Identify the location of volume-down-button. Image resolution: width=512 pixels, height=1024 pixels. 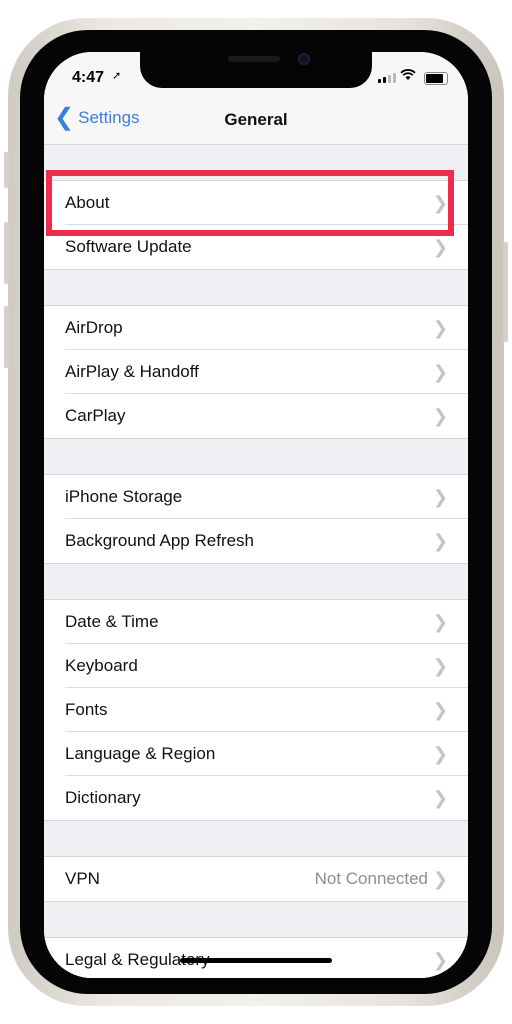
(6, 337).